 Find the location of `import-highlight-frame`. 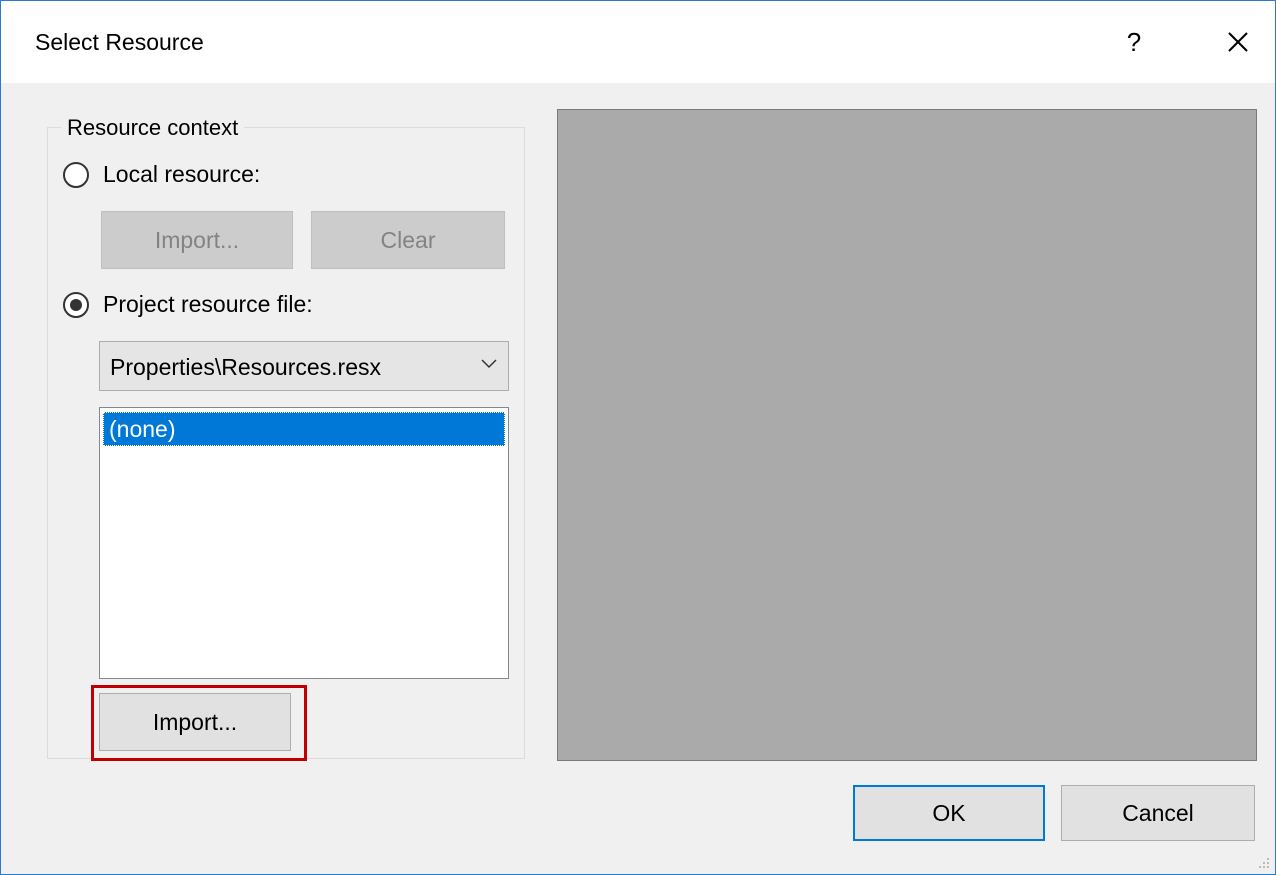

import-highlight-frame is located at coordinates (199, 723).